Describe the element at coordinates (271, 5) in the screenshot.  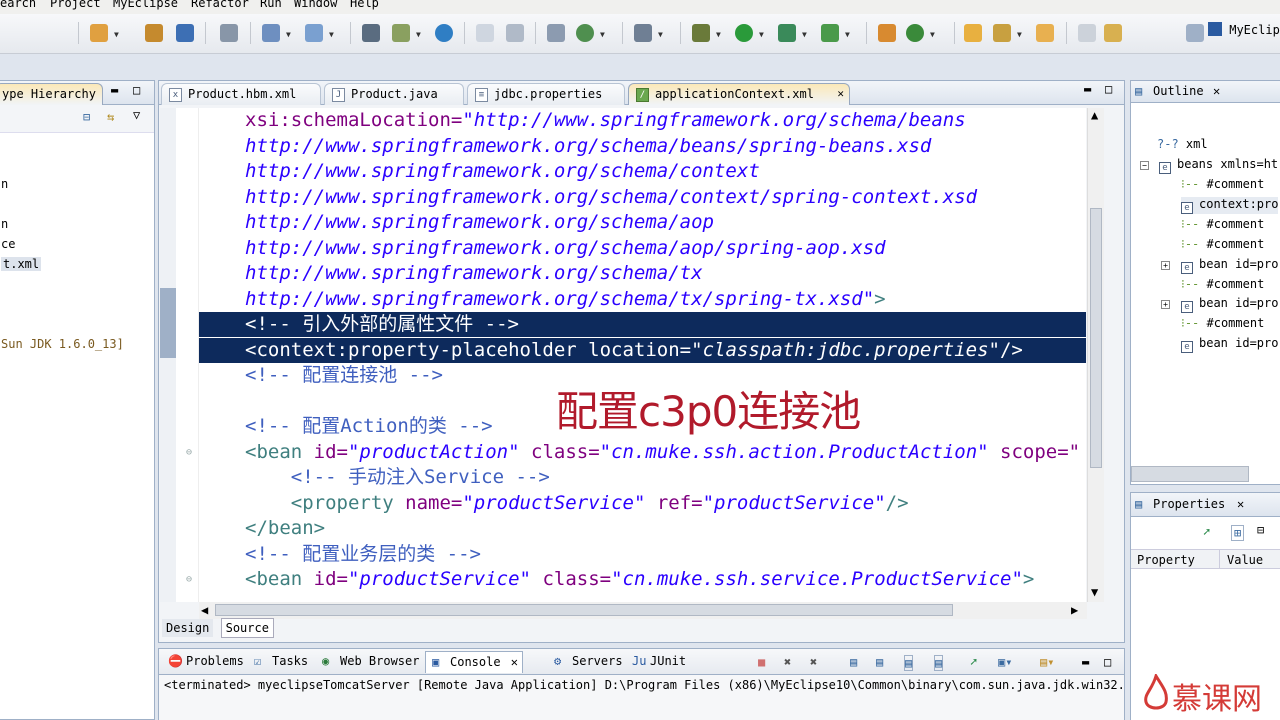
I see `menu-run: Run` at that location.